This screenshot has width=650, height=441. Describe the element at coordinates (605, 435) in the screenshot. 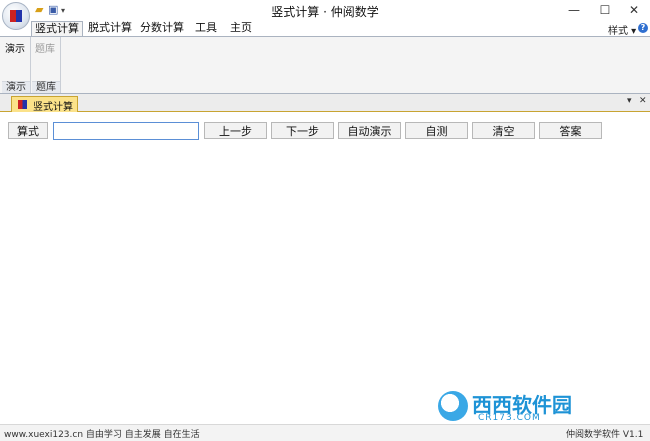

I see `status-version-text: 仲阅数学软件 V1.1` at that location.